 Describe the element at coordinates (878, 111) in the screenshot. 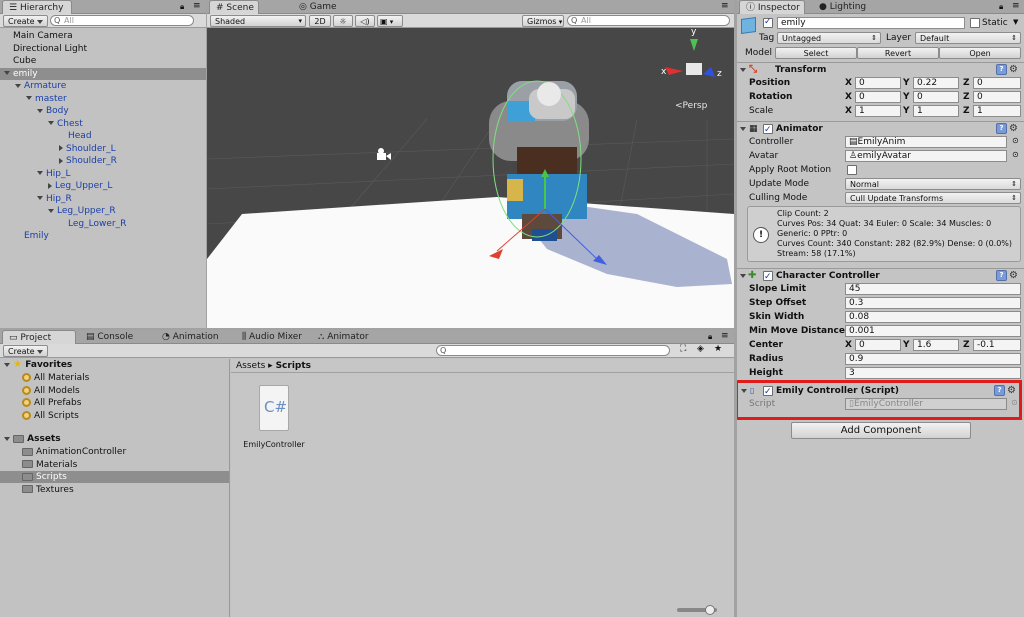

I see `scale-x-field: 1` at that location.